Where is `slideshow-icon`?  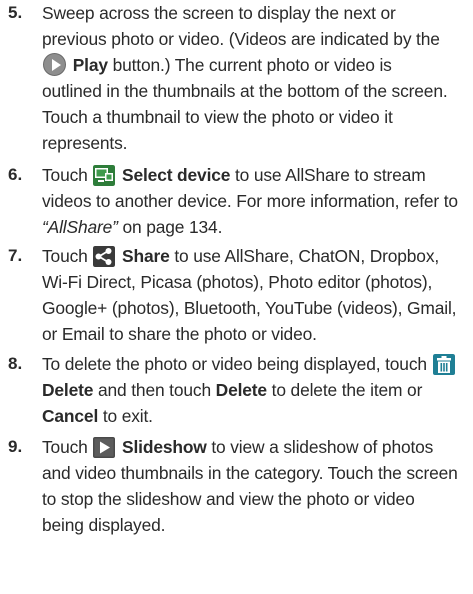
slideshow-icon is located at coordinates (104, 447).